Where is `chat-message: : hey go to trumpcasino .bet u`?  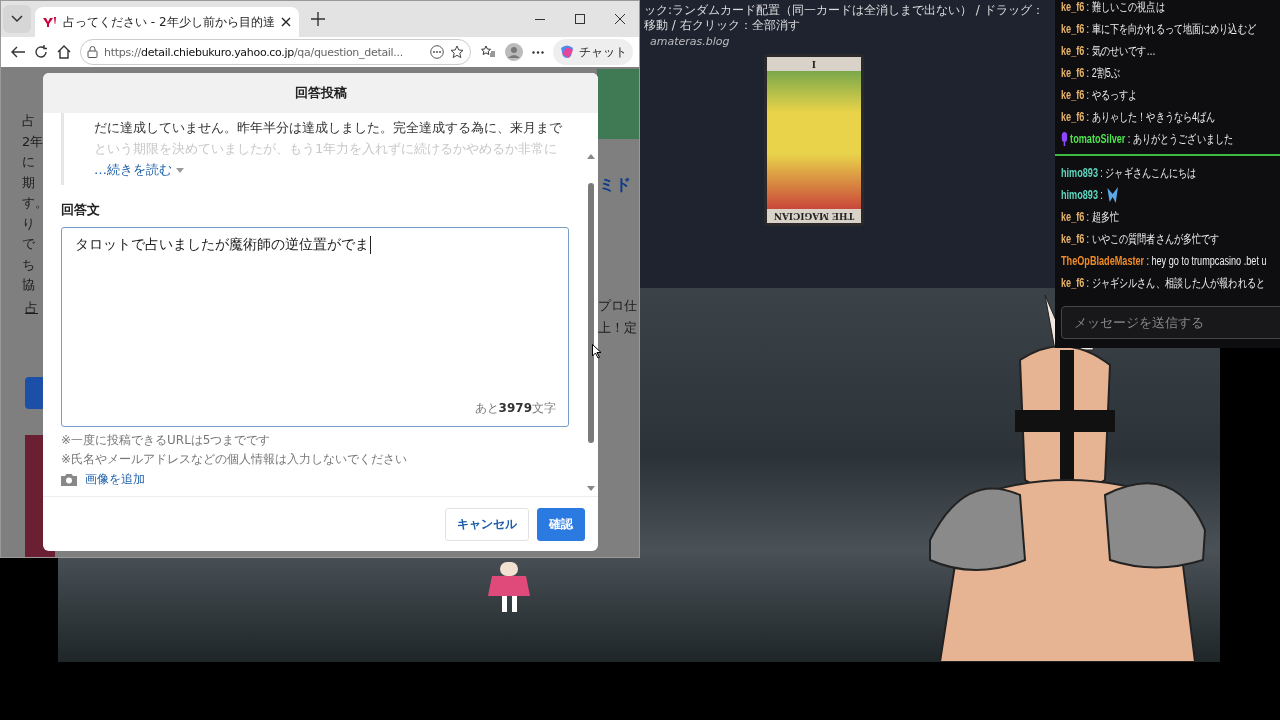
chat-message: : hey go to trumpcasino .bet u is located at coordinates (1206, 261).